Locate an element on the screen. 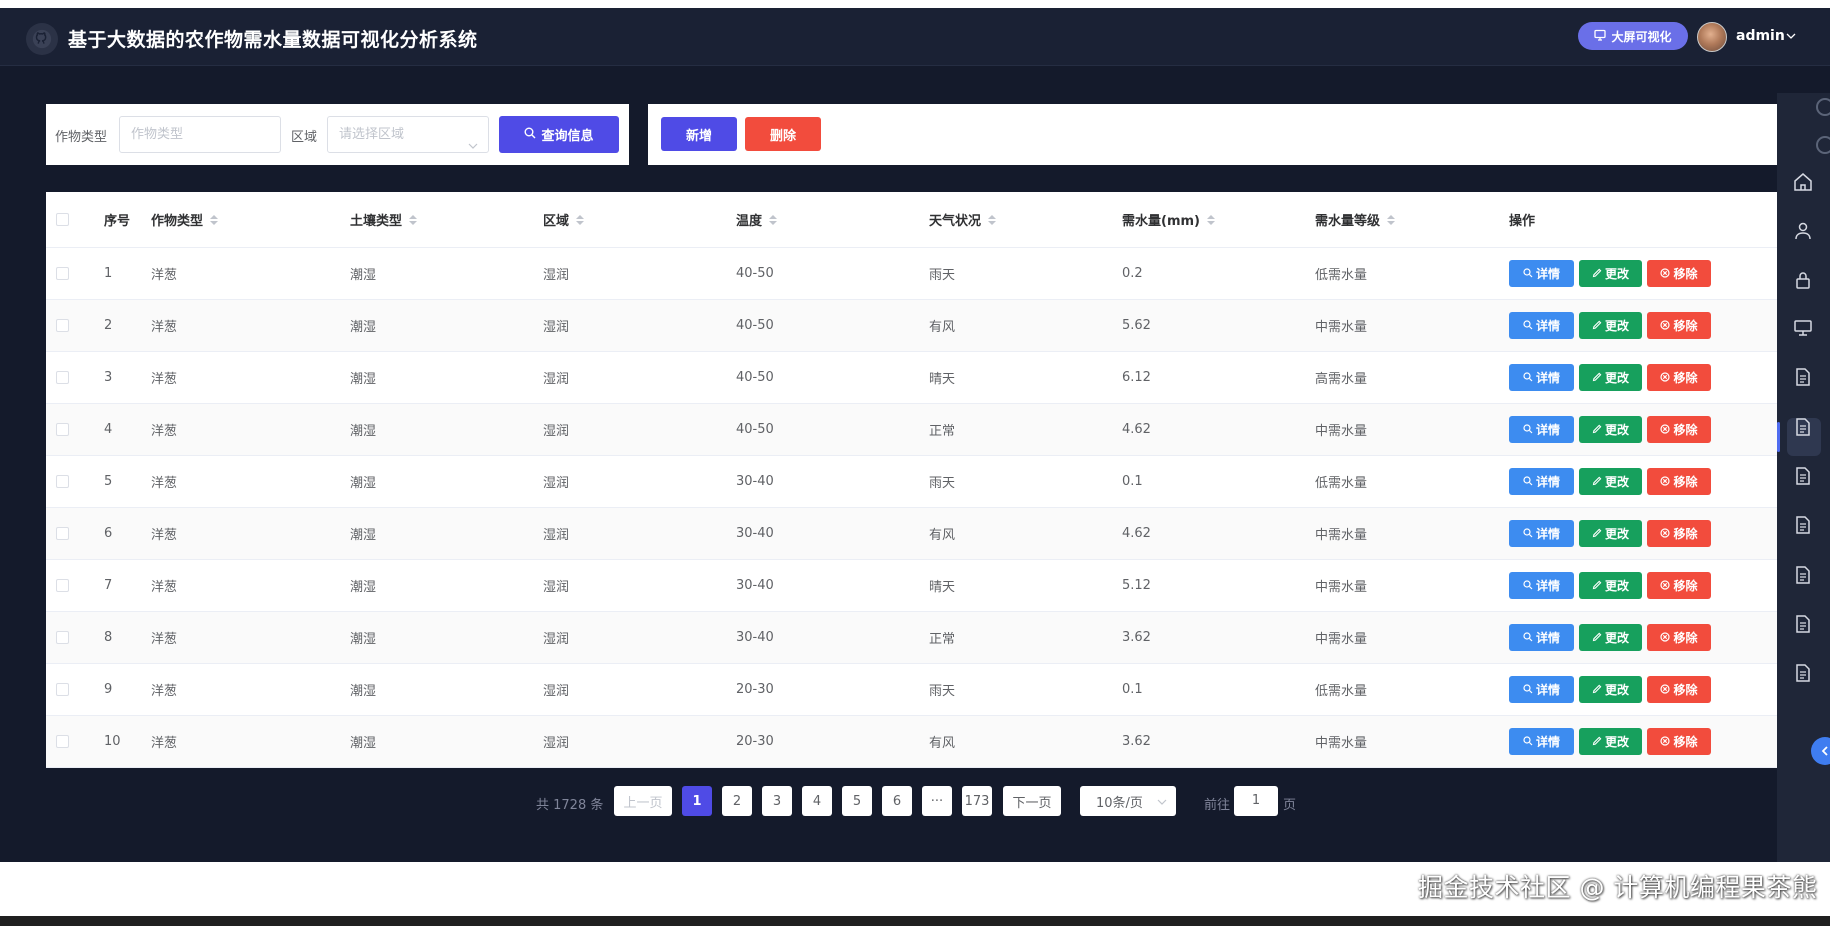 The width and height of the screenshot is (1830, 926). page-2-button: 2 is located at coordinates (737, 801).